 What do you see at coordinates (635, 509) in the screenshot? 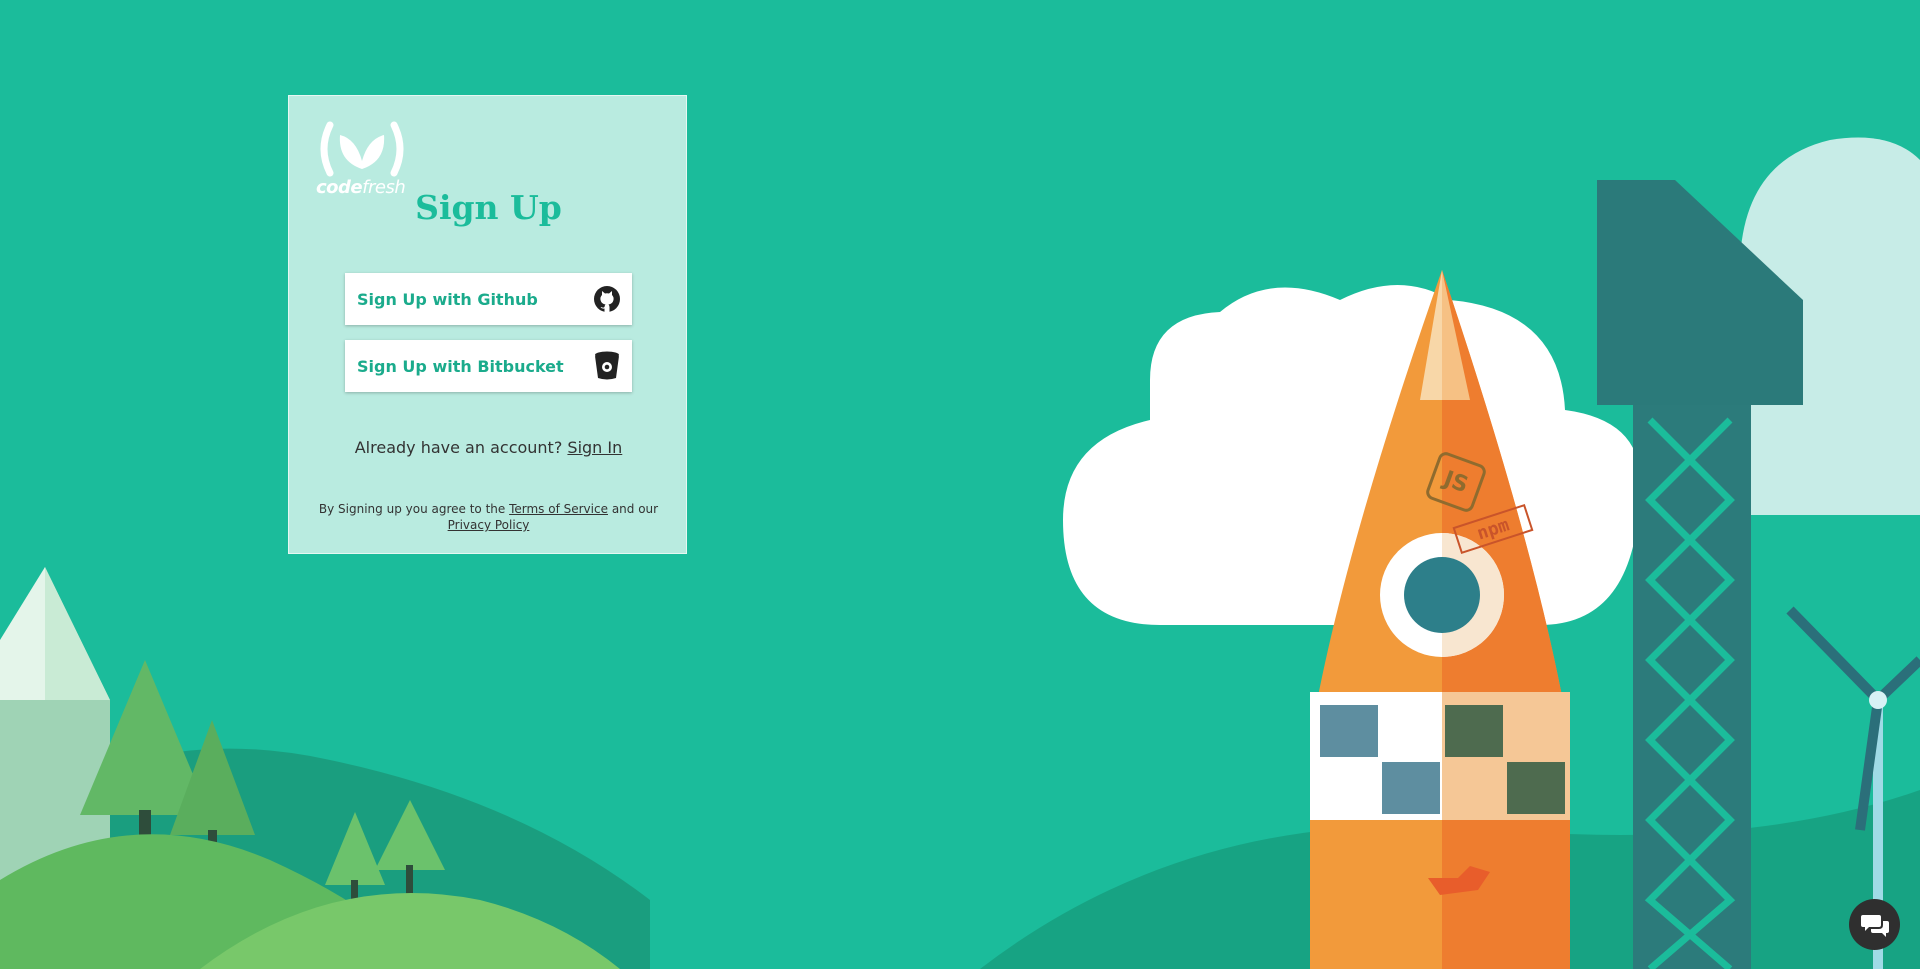
I see `terms-middle-text: and our` at bounding box center [635, 509].